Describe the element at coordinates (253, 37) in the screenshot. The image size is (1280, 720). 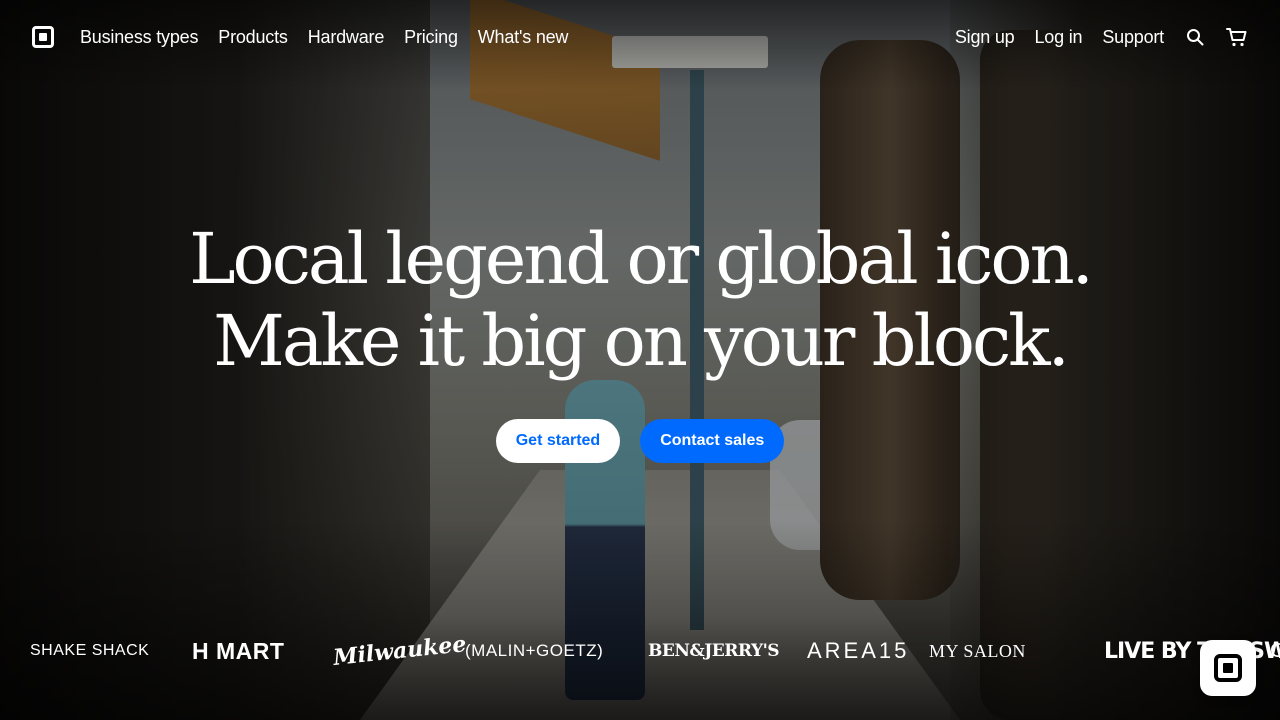
I see `nav-products: Products` at that location.